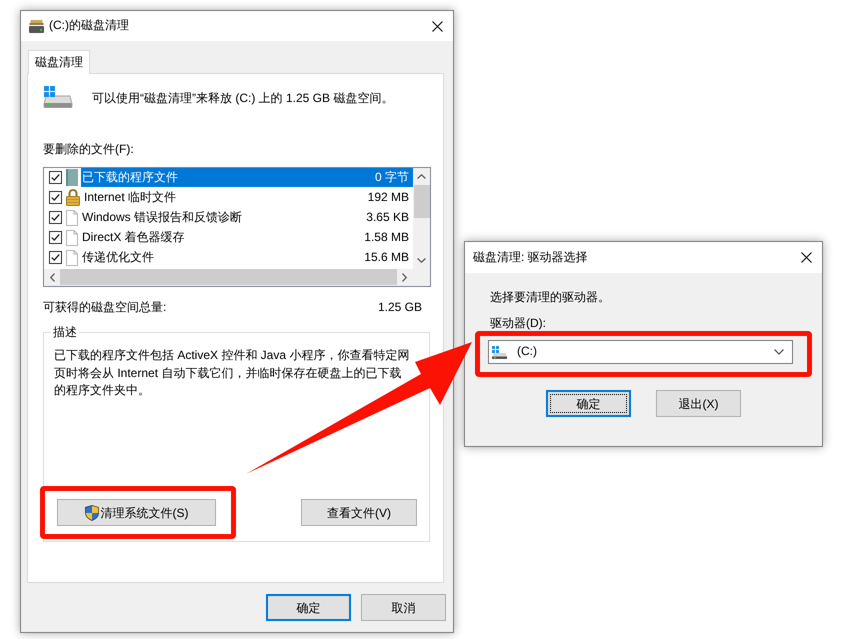 The image size is (852, 639). I want to click on summary-text: 可以使用“磁盘清理”来释放 (C:) 上的 1.25 GB 磁盘空间。, so click(243, 98).